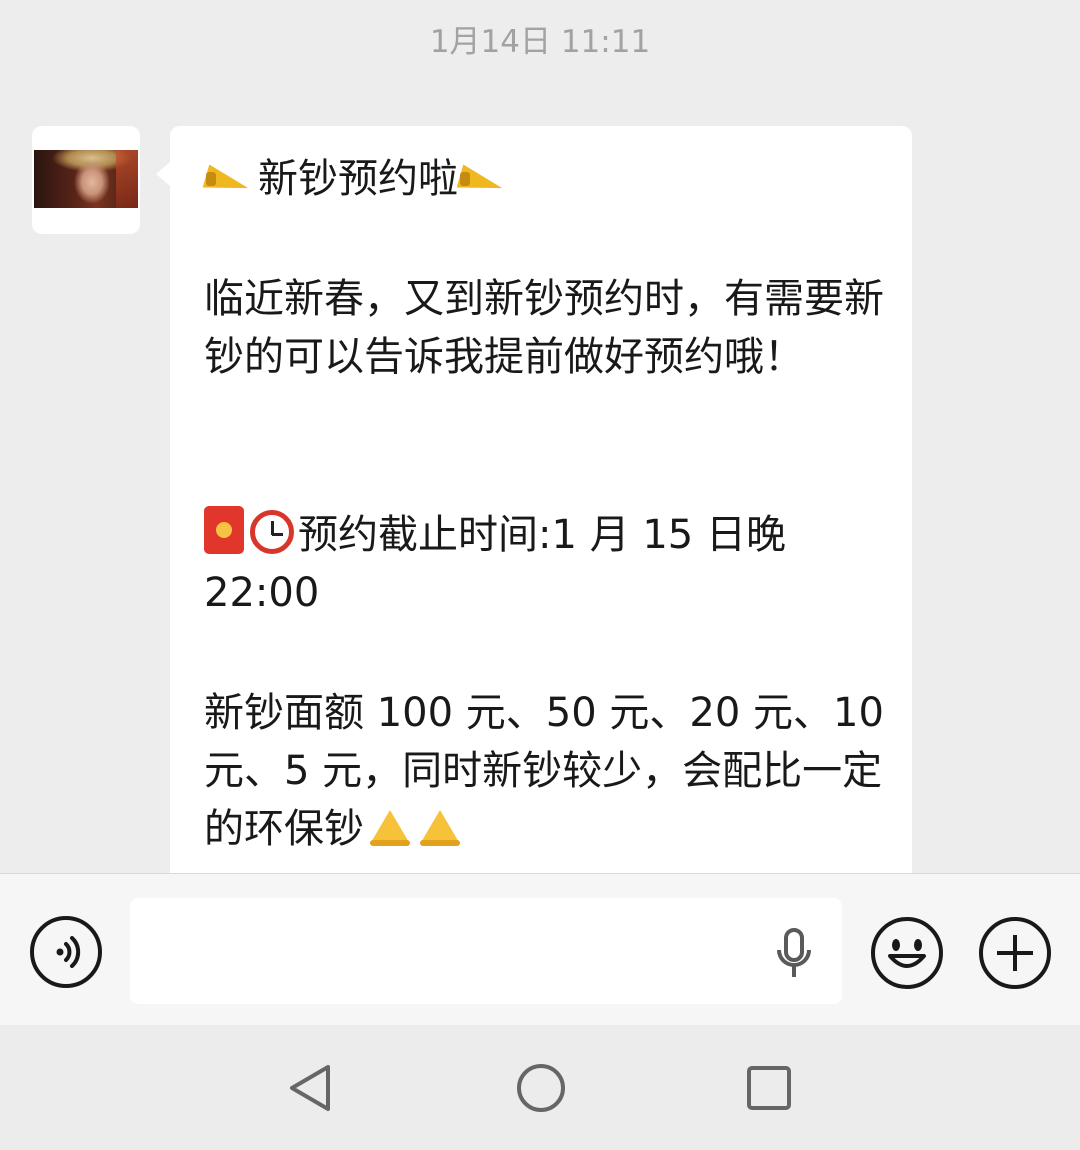  I want to click on home-icon, so click(541, 1088).